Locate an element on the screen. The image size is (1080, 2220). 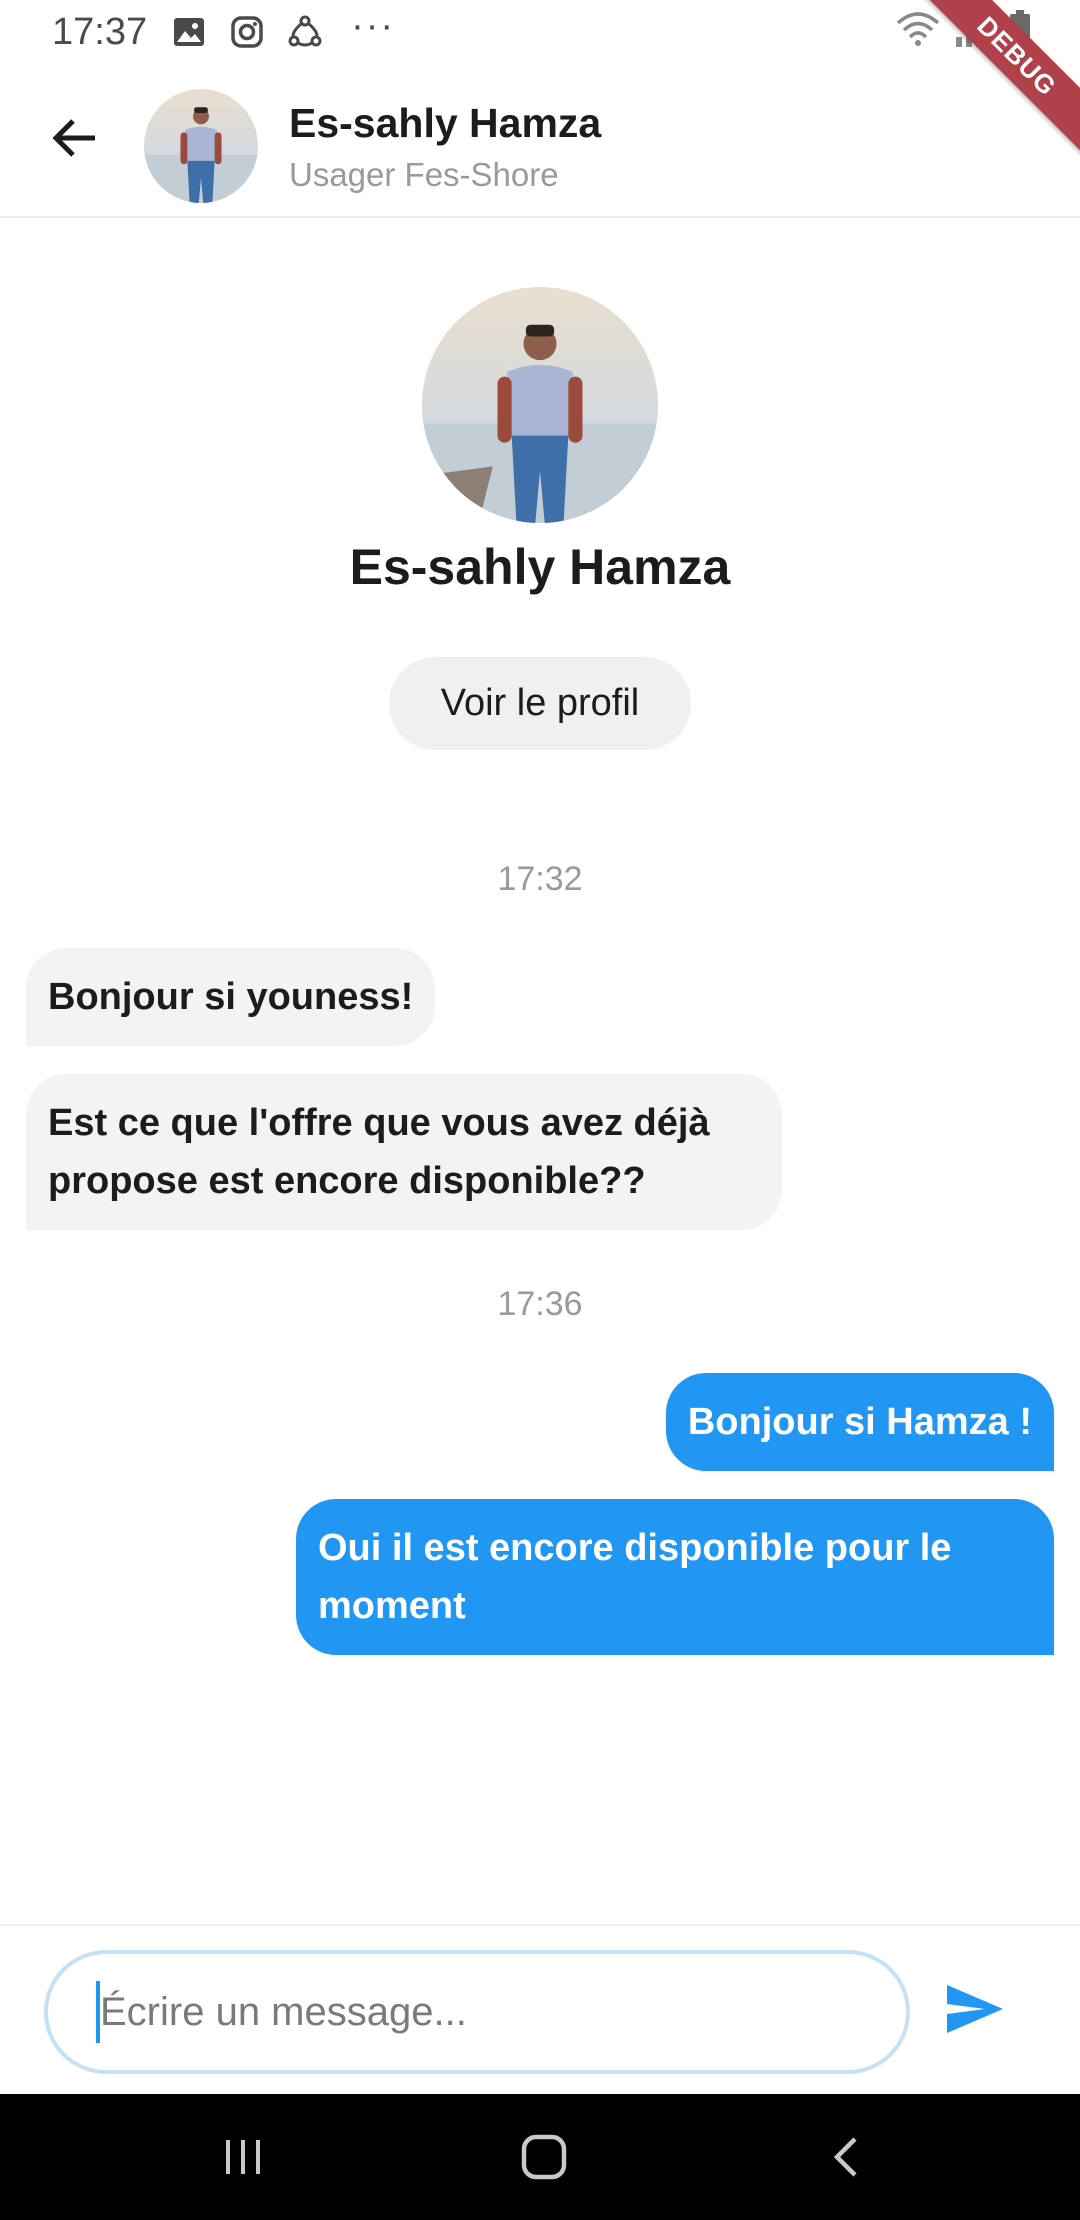
profile-avatar is located at coordinates (540, 405).